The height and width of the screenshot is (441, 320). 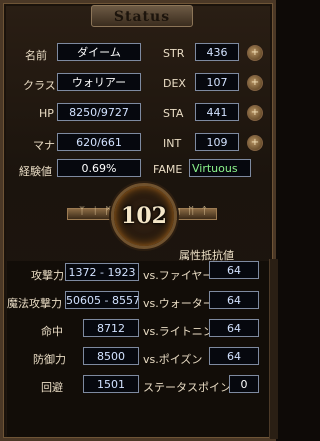 I want to click on level-runes-right: ᛋ ᛖ ᛏ, so click(x=192, y=211).